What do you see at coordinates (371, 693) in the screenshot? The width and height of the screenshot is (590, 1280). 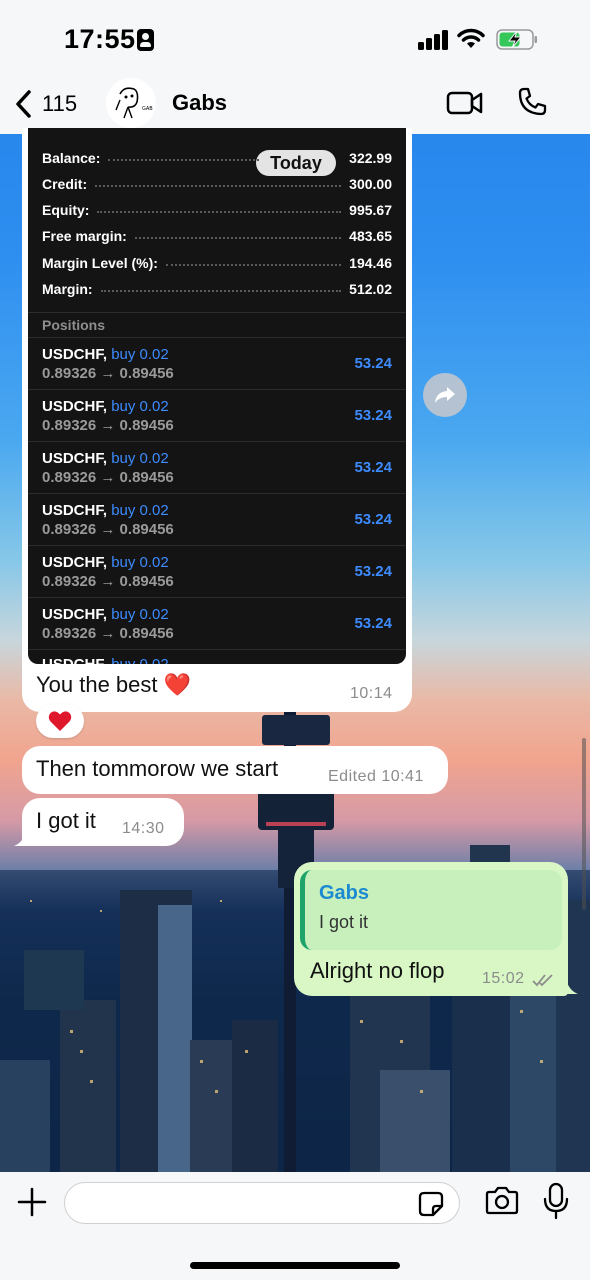 I see `message-time: 10:14` at bounding box center [371, 693].